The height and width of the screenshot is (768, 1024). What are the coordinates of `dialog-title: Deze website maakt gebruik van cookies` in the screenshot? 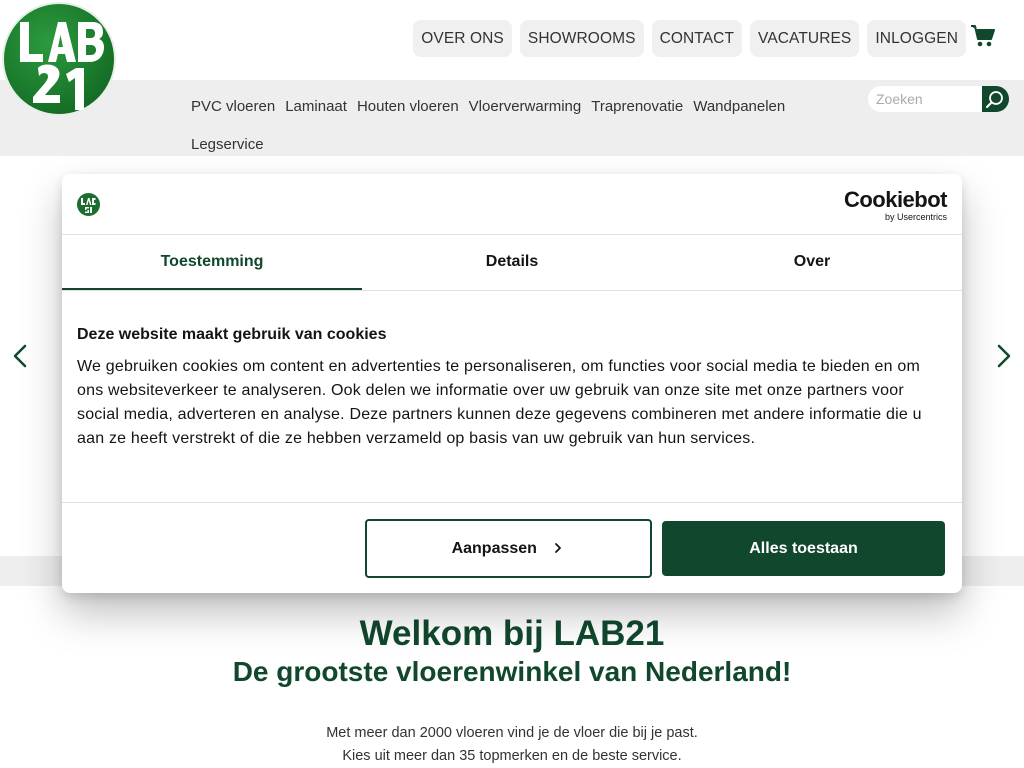 It's located at (232, 334).